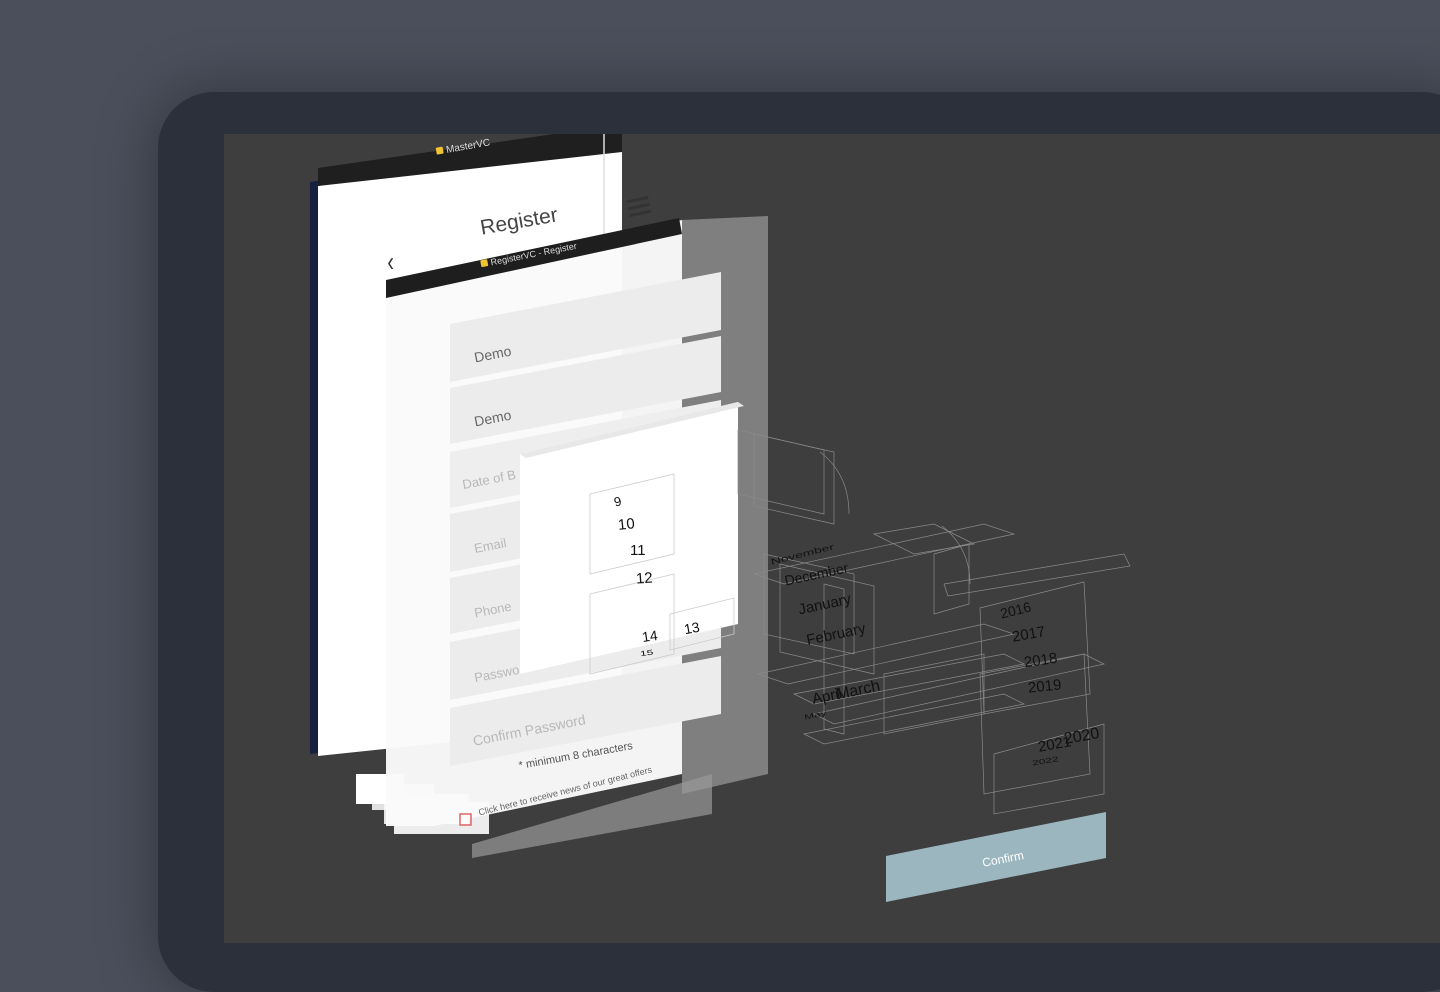 The image size is (1440, 992). Describe the element at coordinates (934, 622) in the screenshot. I see `picker-wireframes` at that location.